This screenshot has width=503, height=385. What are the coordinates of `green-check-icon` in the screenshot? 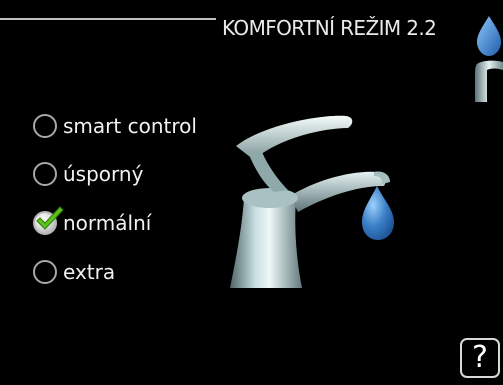 It's located at (50, 218).